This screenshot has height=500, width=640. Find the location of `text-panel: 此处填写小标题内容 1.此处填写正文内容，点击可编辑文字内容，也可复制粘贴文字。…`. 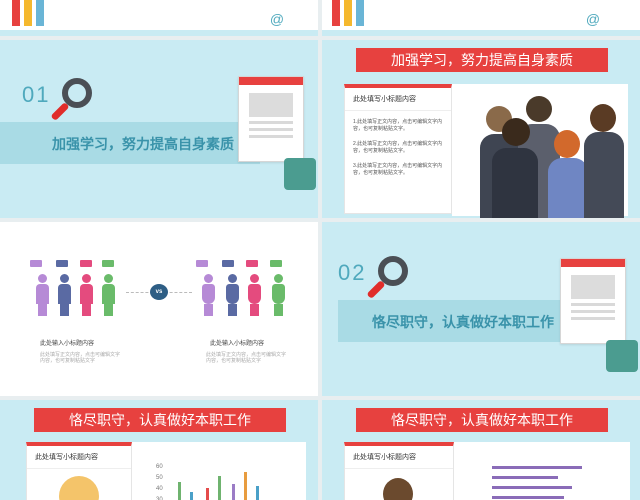

text-panel: 此处填写小标题内容 1.此处填写正文内容，点击可编辑文字内容，也可复制粘贴文字。… is located at coordinates (398, 149).